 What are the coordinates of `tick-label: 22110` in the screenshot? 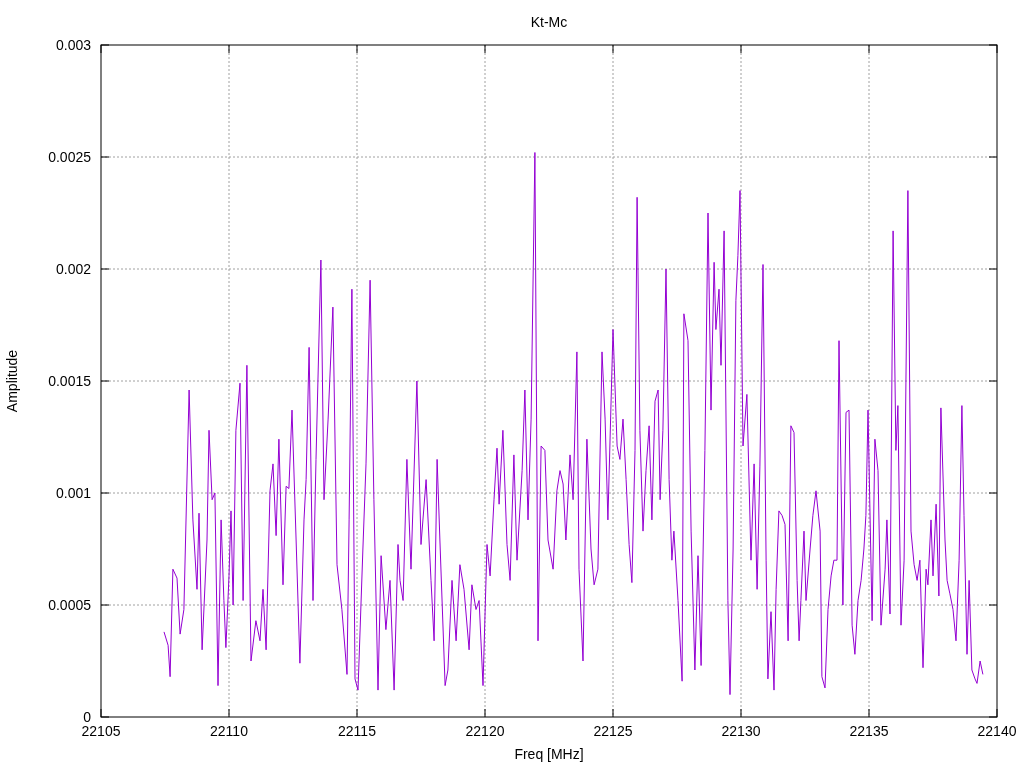 It's located at (229, 731).